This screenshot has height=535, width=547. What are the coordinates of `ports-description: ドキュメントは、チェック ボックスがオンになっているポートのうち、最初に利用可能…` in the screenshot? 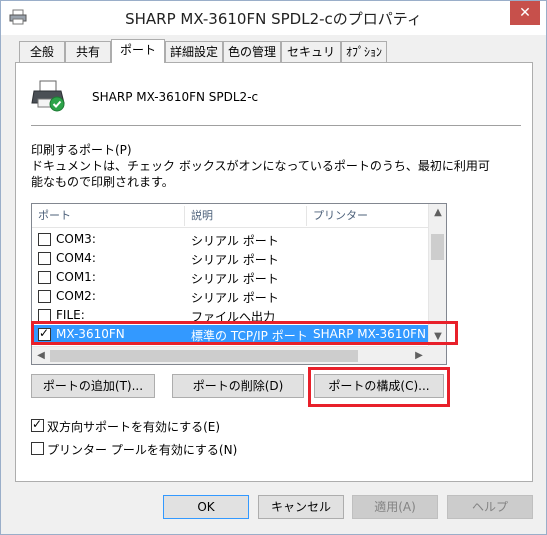 It's located at (260, 174).